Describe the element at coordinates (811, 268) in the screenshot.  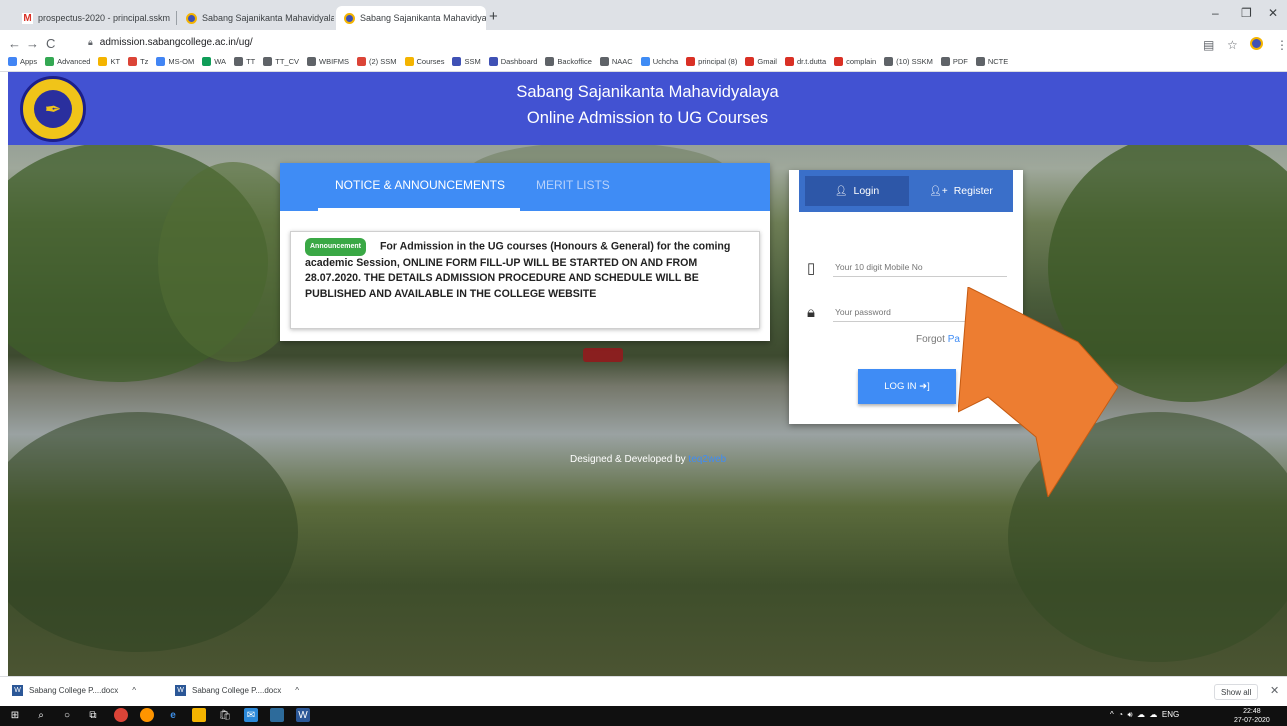
I see `mobile-icon: ▯` at that location.